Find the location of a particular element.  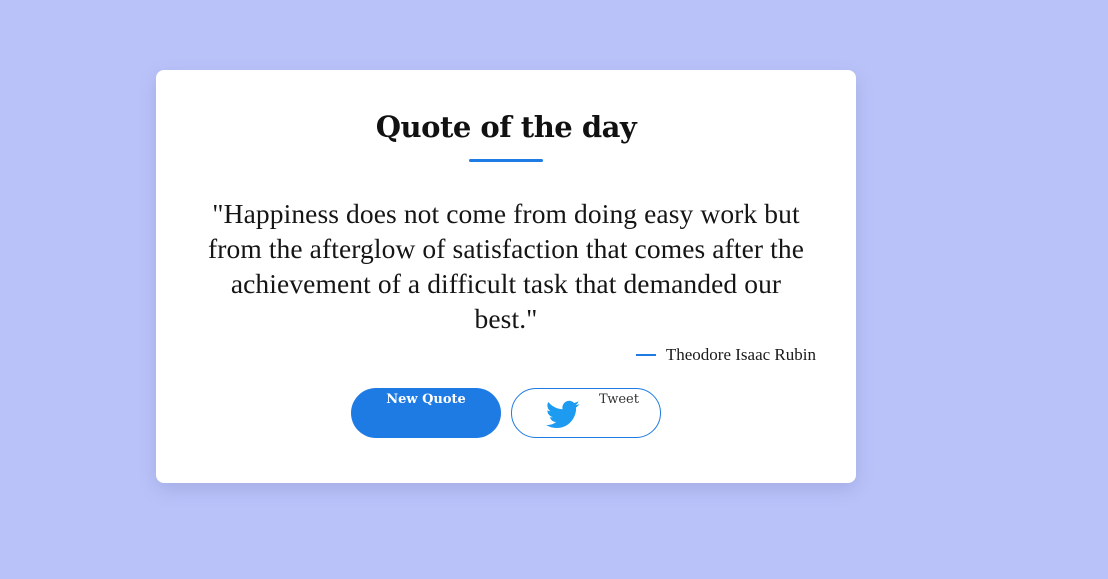

tweet-button: Tweet is located at coordinates (586, 413).